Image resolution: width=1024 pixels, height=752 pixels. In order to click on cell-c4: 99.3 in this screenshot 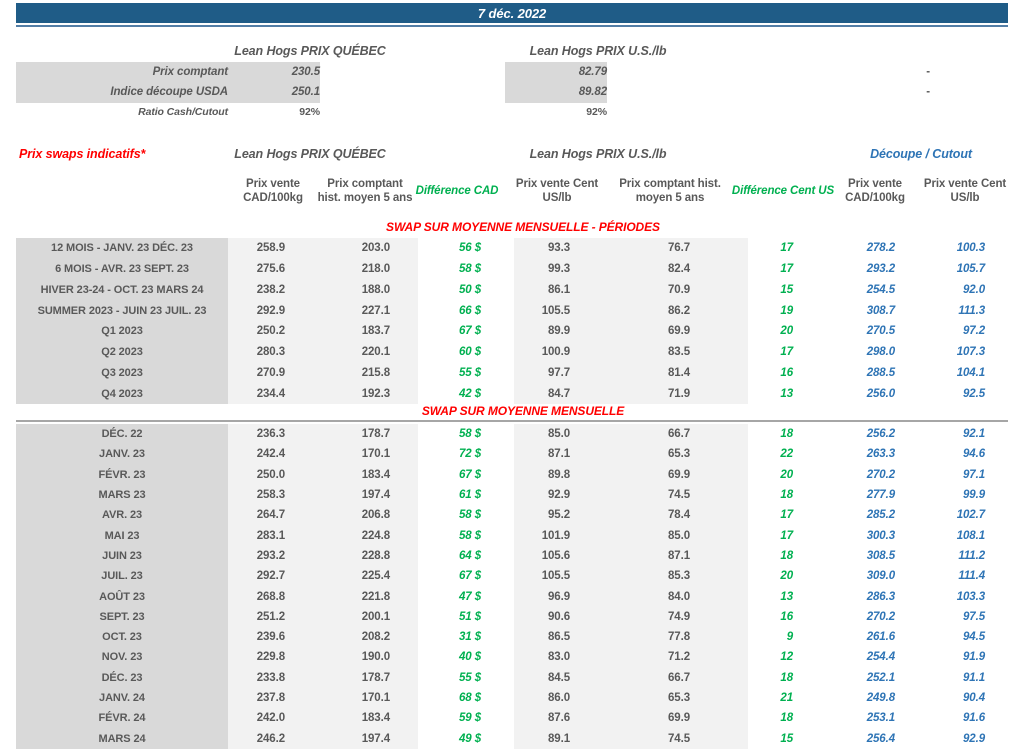, I will do `click(559, 269)`.